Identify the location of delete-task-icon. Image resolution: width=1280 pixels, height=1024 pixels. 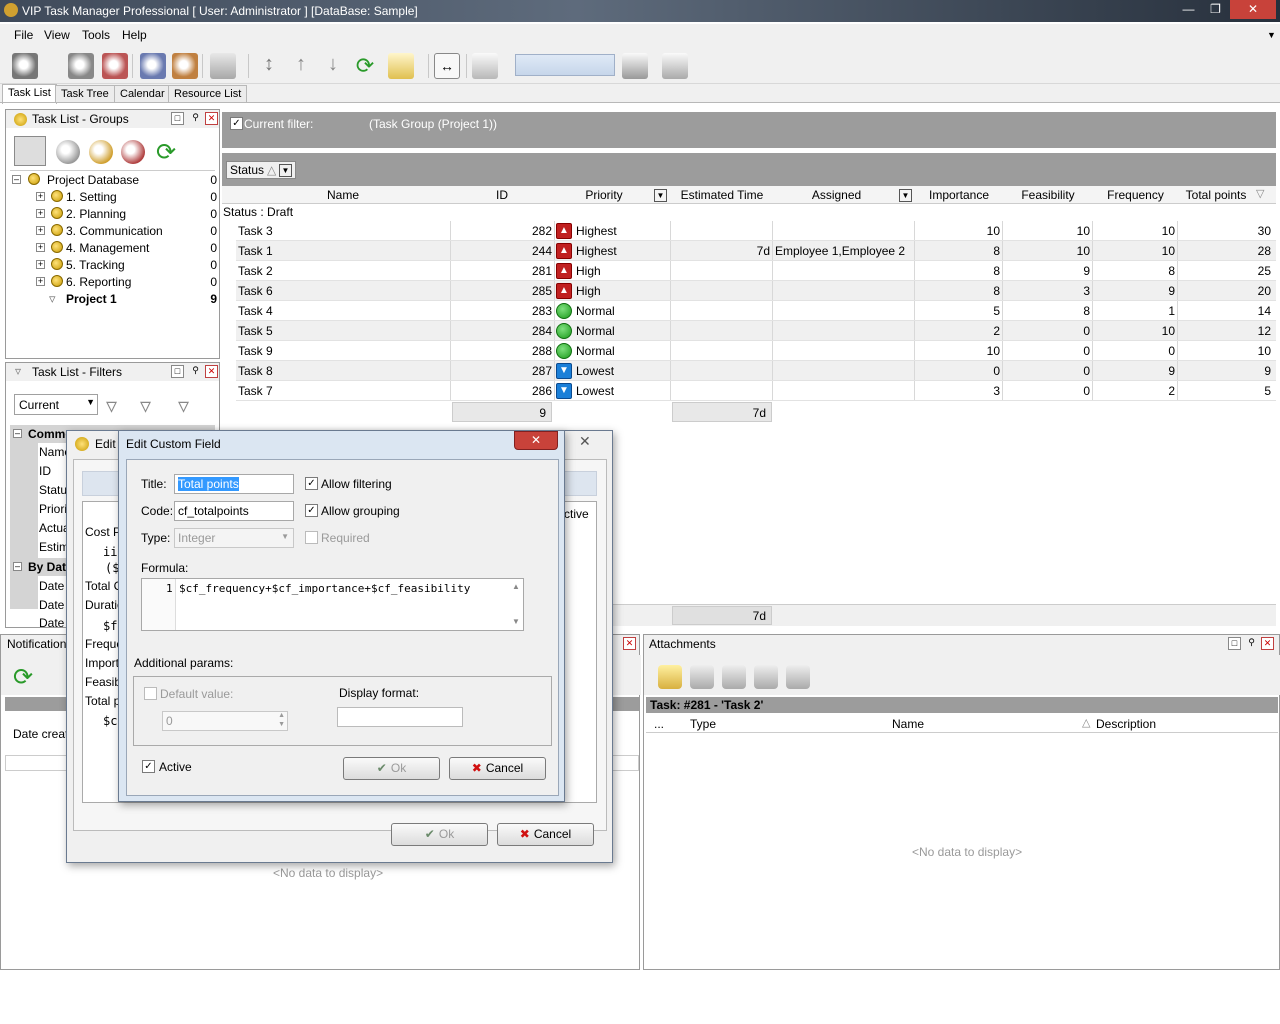
(115, 66).